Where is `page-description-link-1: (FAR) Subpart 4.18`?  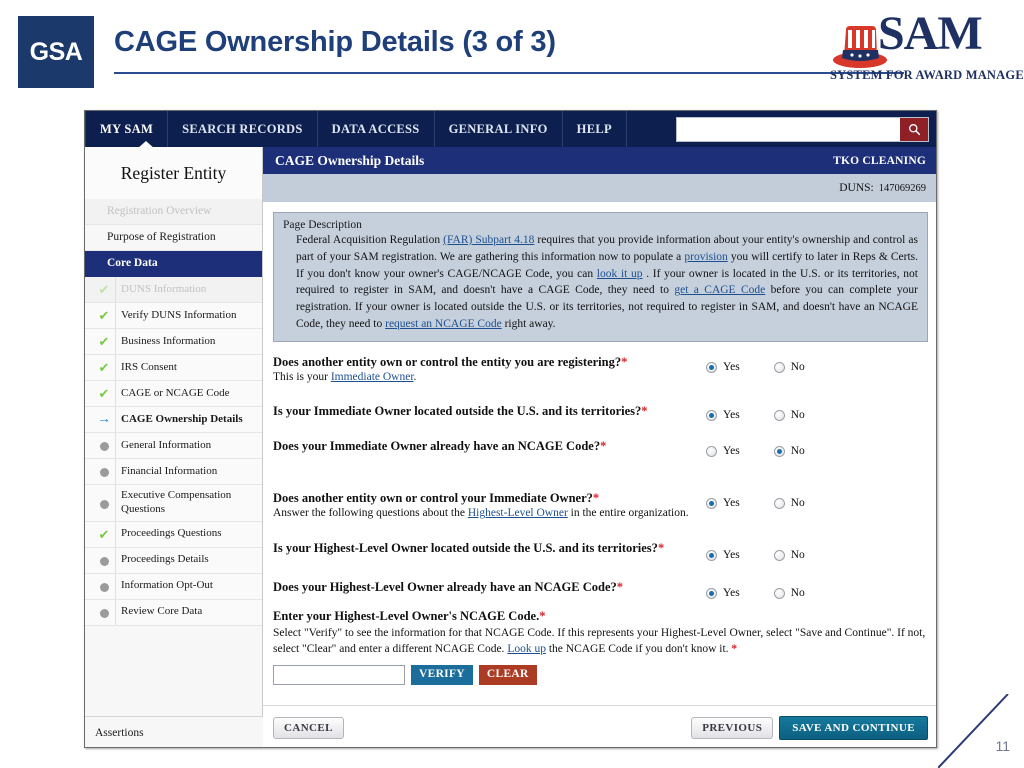 page-description-link-1: (FAR) Subpart 4.18 is located at coordinates (488, 240).